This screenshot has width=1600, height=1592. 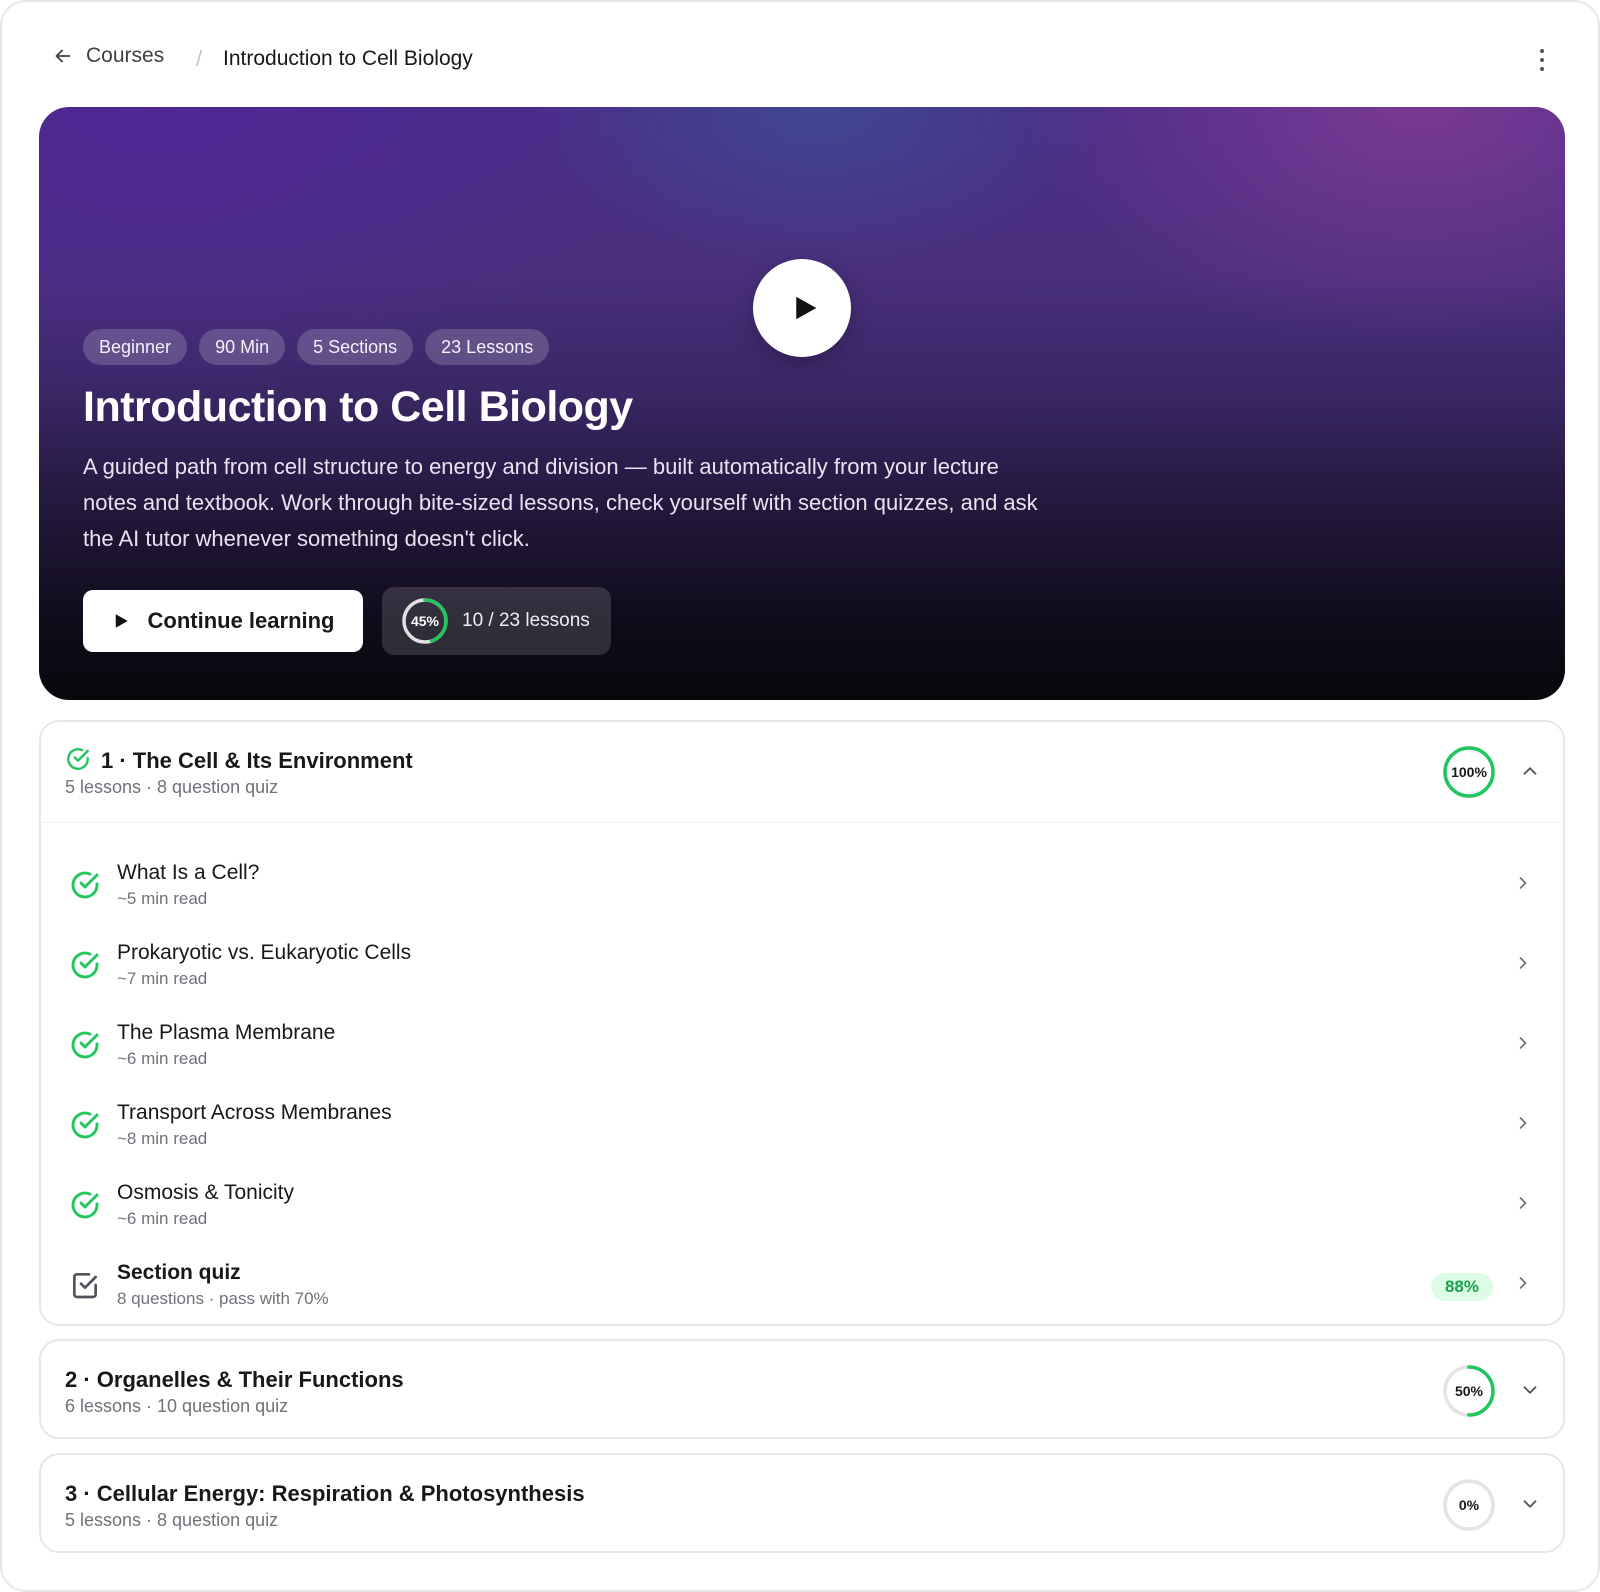 I want to click on section-title: 2 · Organelles & Their Functions, so click(x=234, y=1379).